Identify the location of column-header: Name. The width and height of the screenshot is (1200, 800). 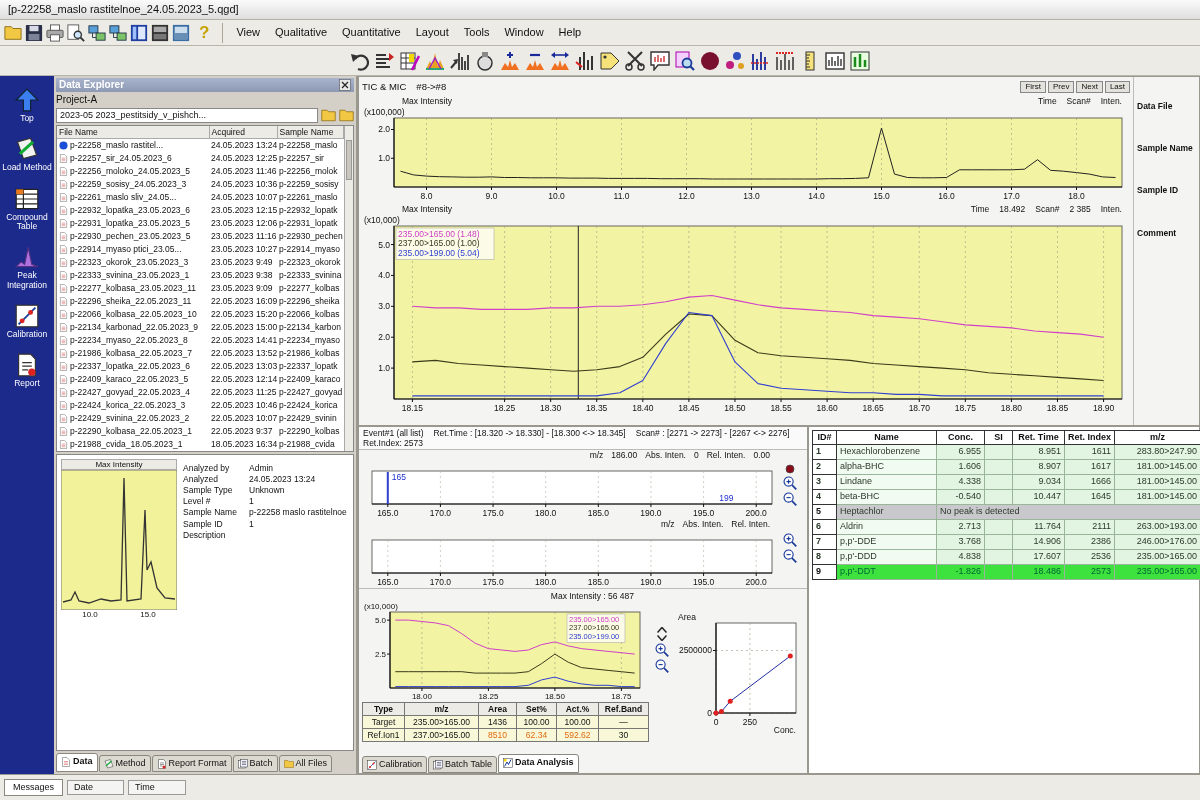
(886, 437).